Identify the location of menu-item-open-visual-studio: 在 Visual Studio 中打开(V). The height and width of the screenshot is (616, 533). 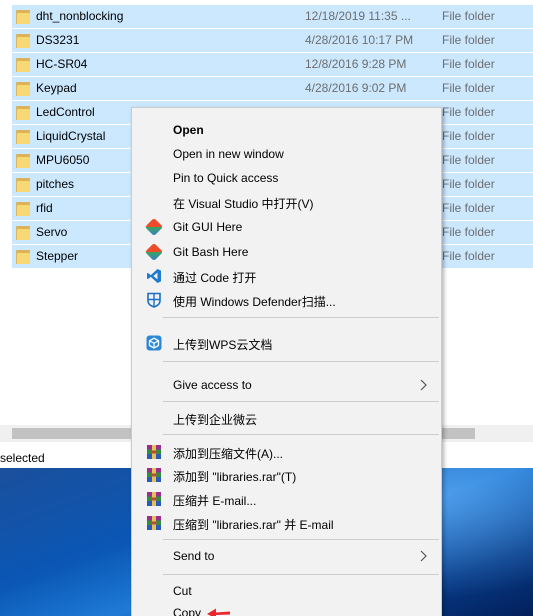
(286, 202).